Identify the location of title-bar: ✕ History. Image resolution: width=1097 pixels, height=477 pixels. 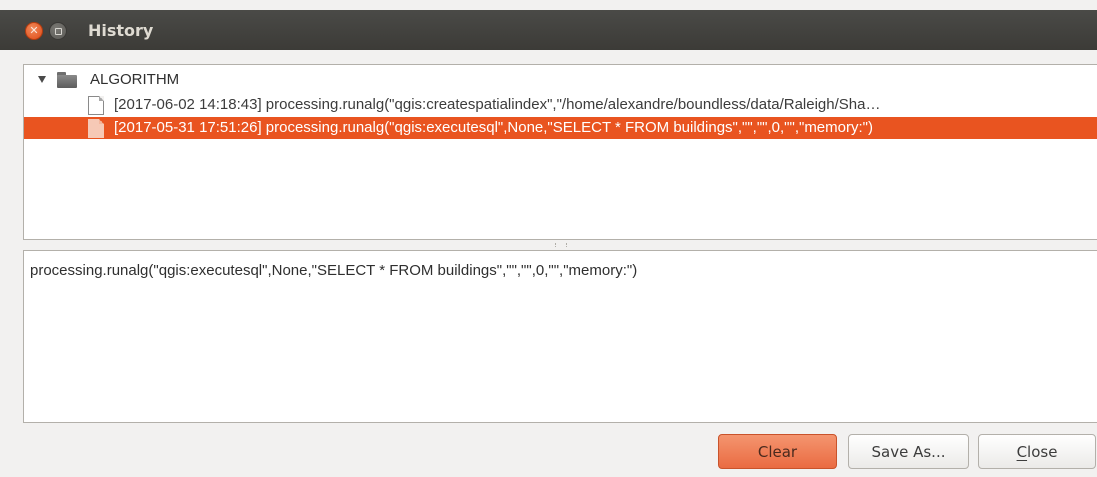
(548, 30).